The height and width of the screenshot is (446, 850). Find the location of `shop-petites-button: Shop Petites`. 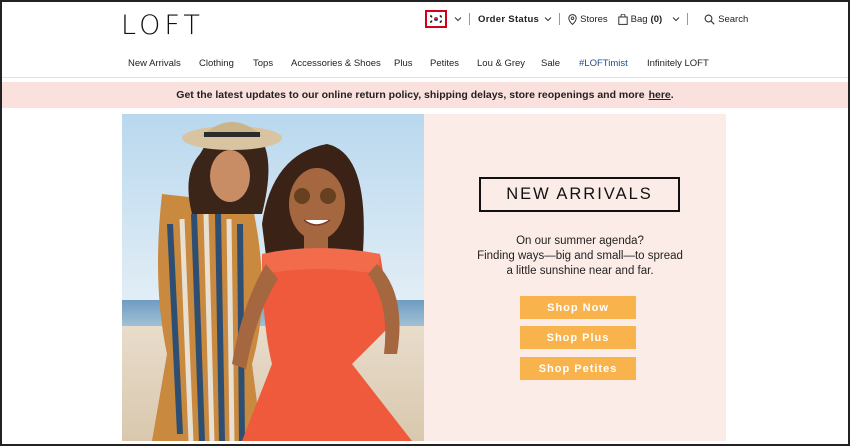

shop-petites-button: Shop Petites is located at coordinates (578, 368).